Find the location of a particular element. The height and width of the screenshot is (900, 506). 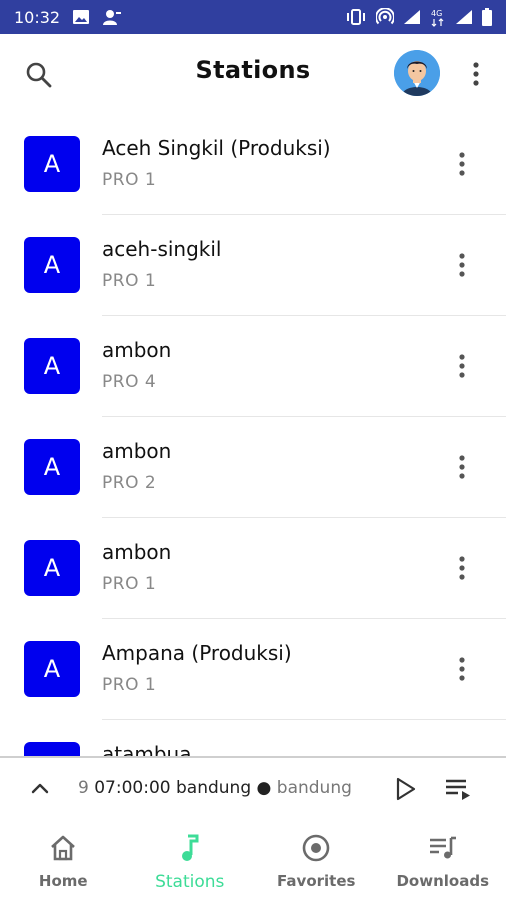

app-bar: Stations is located at coordinates (253, 74).